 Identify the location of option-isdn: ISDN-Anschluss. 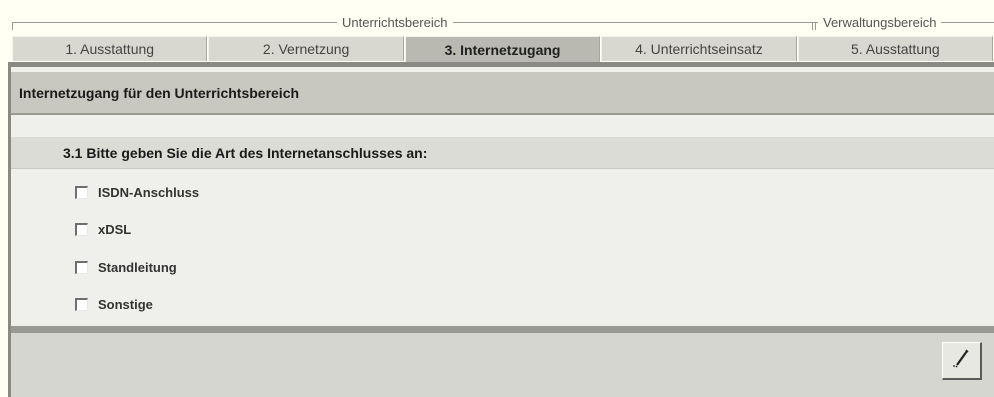
(137, 192).